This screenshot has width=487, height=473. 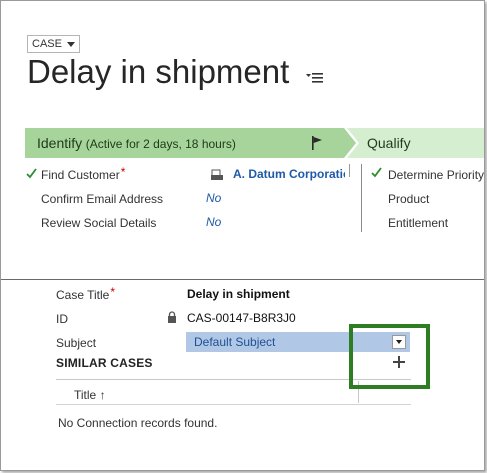 I want to click on page-title: Delay in shipment, so click(x=158, y=71).